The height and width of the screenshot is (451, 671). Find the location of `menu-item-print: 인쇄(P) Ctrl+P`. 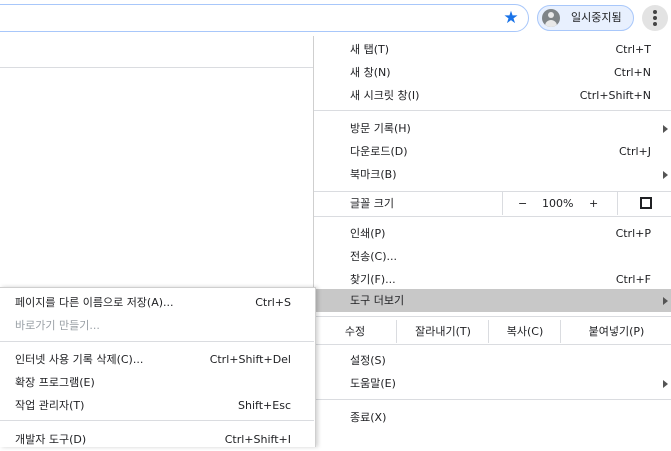

menu-item-print: 인쇄(P) Ctrl+P is located at coordinates (492, 233).